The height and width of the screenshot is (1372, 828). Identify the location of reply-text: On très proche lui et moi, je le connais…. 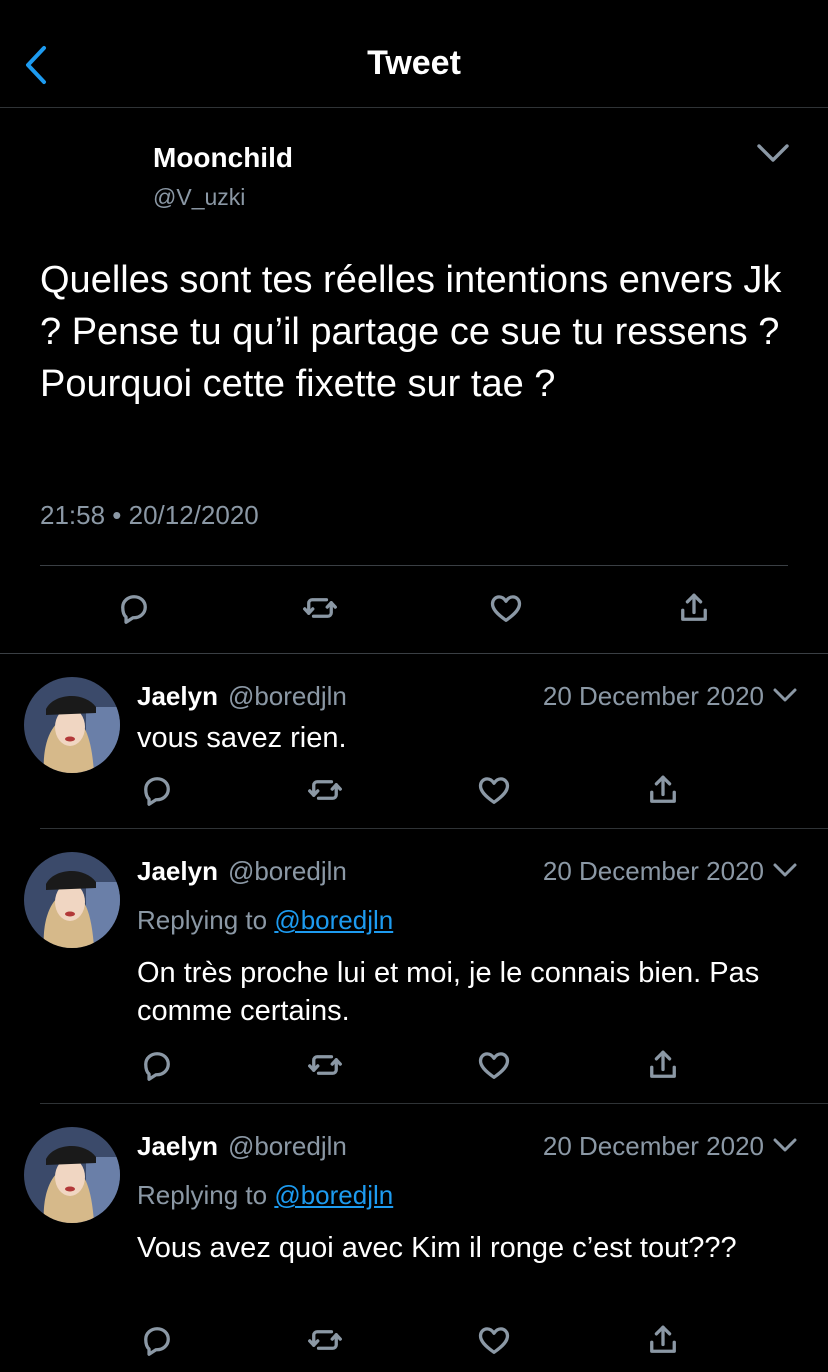
(448, 992).